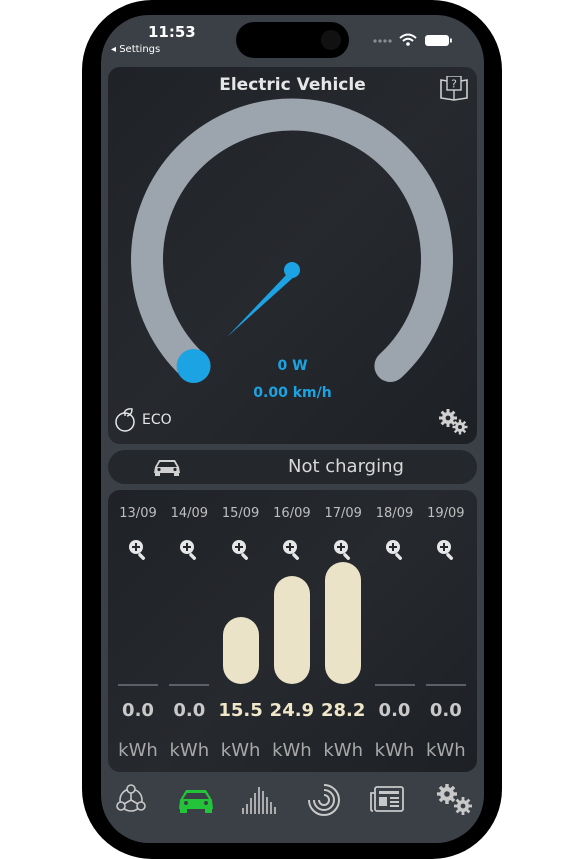 Image resolution: width=584 pixels, height=859 pixels. I want to click on energy-value: 24.9, so click(292, 710).